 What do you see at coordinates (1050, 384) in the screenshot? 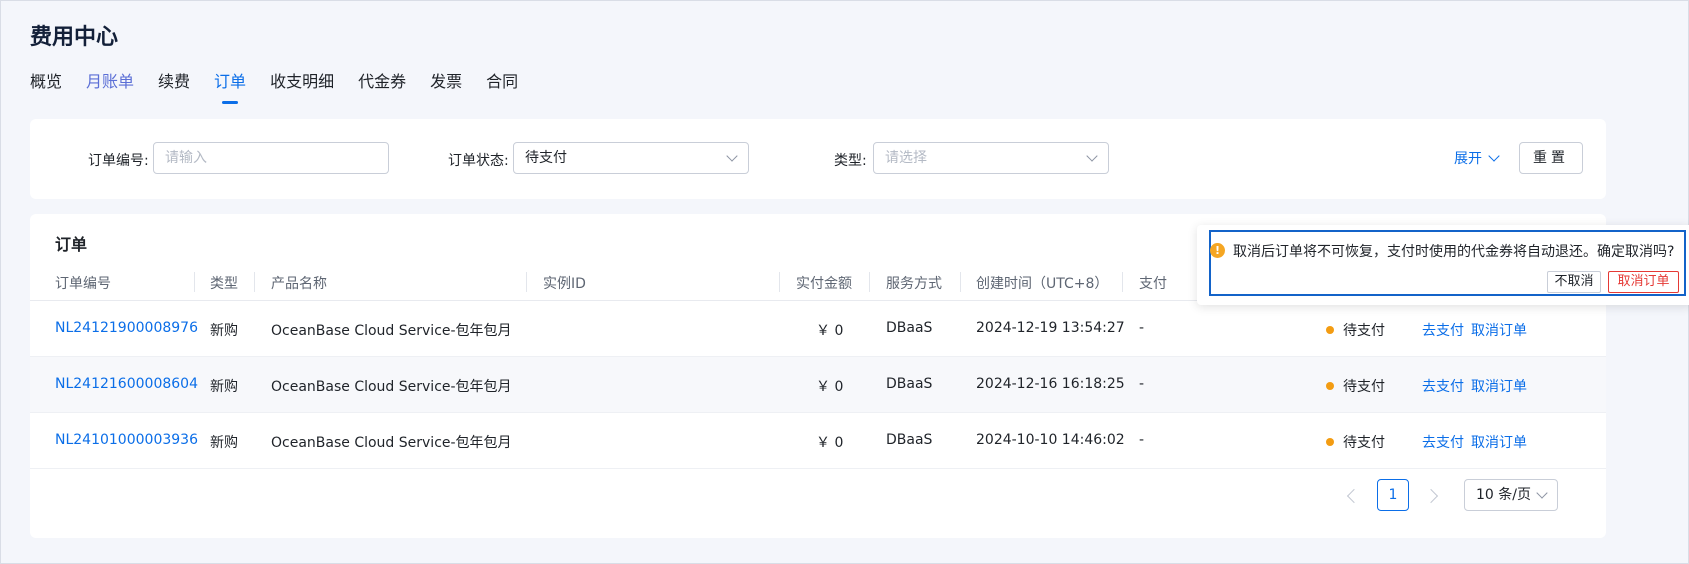
I see `created-time: 2024-12-16 16:18:25` at bounding box center [1050, 384].